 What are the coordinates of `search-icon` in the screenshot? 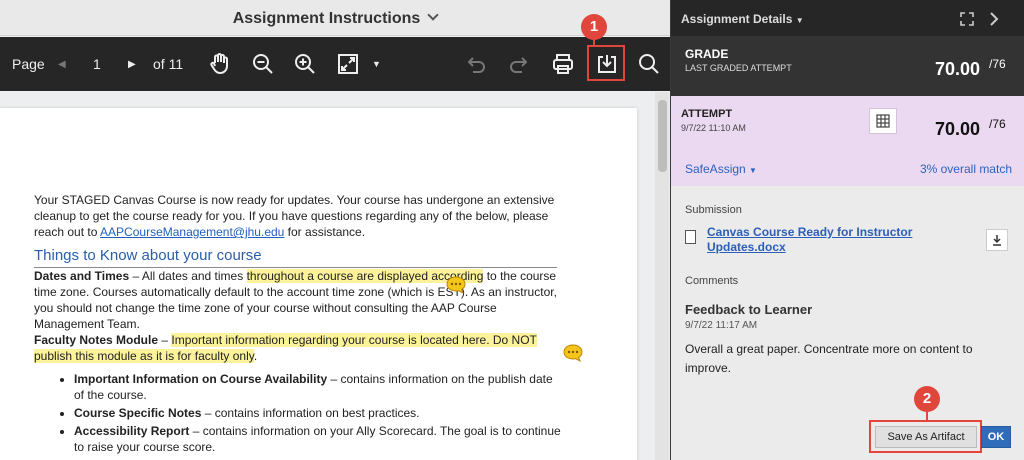 It's located at (649, 64).